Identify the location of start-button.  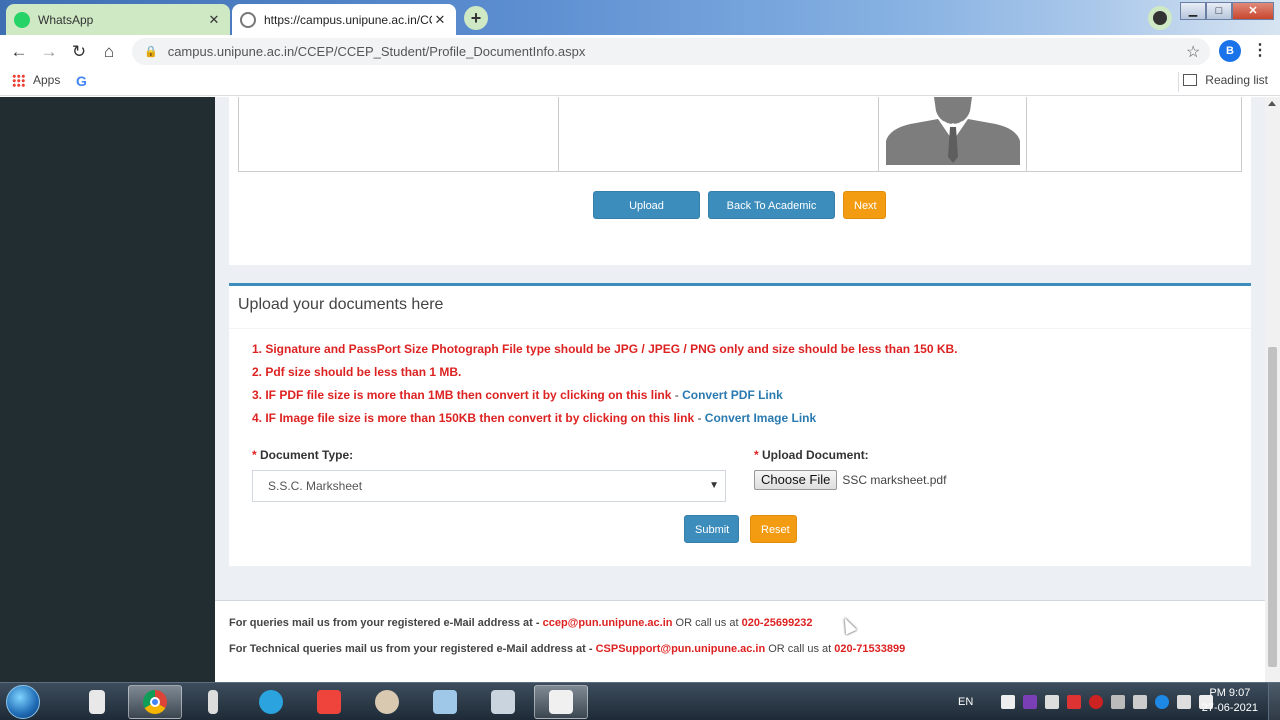
(23, 702).